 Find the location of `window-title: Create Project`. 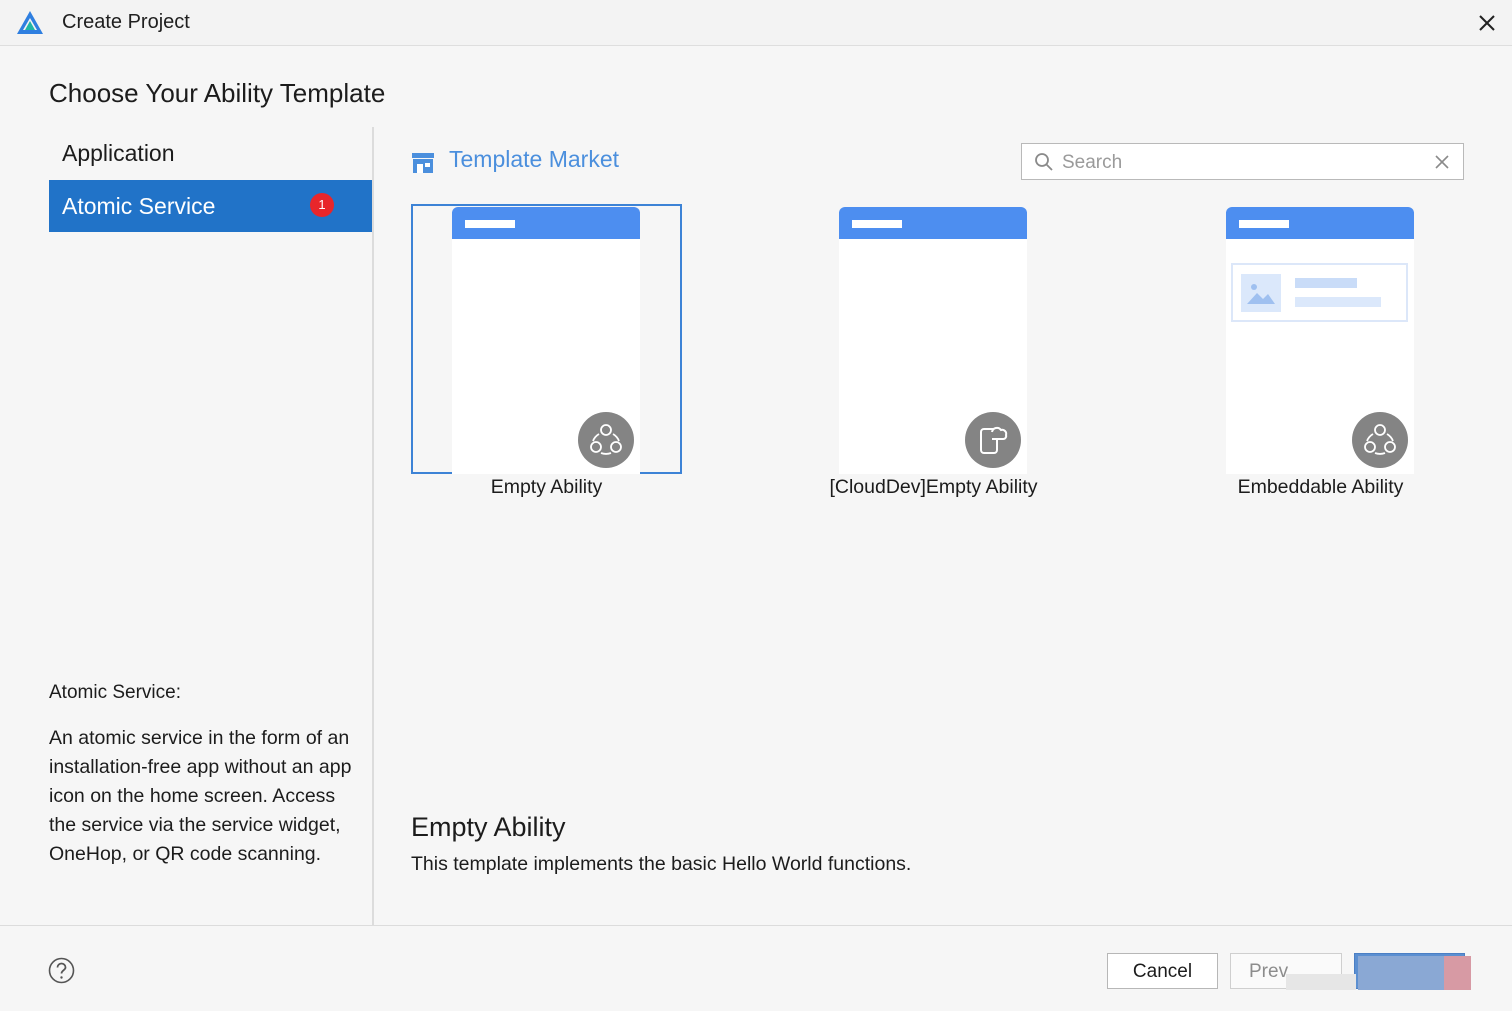

window-title: Create Project is located at coordinates (126, 22).